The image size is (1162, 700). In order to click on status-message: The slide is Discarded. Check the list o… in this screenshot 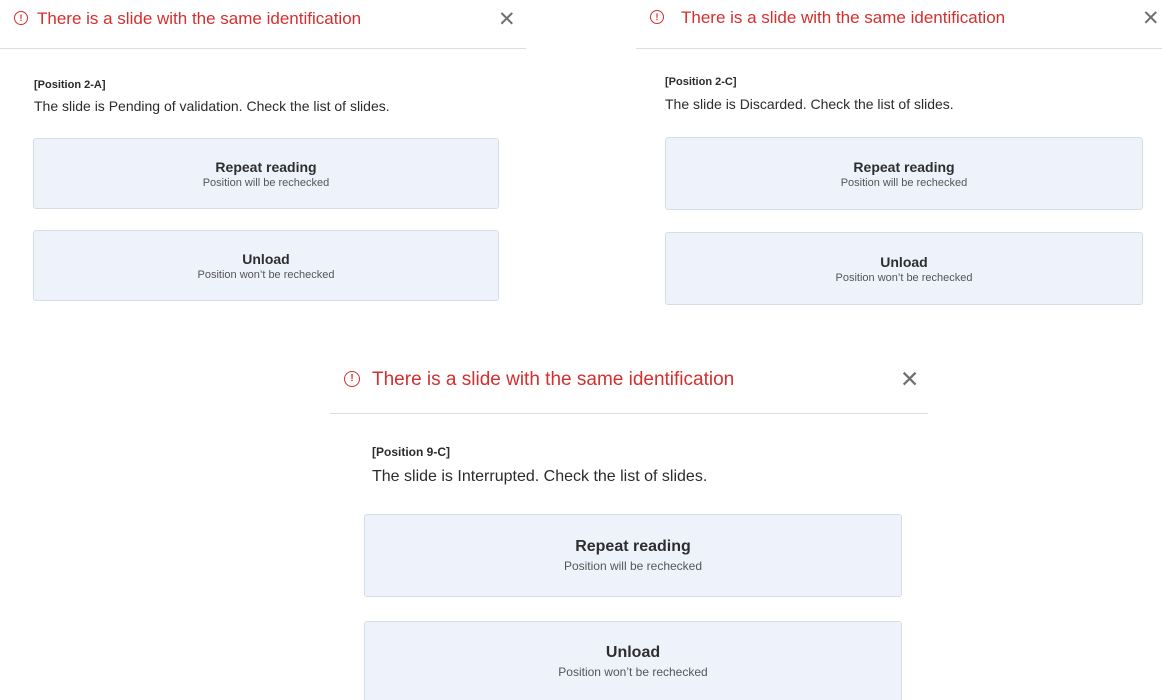, I will do `click(809, 104)`.